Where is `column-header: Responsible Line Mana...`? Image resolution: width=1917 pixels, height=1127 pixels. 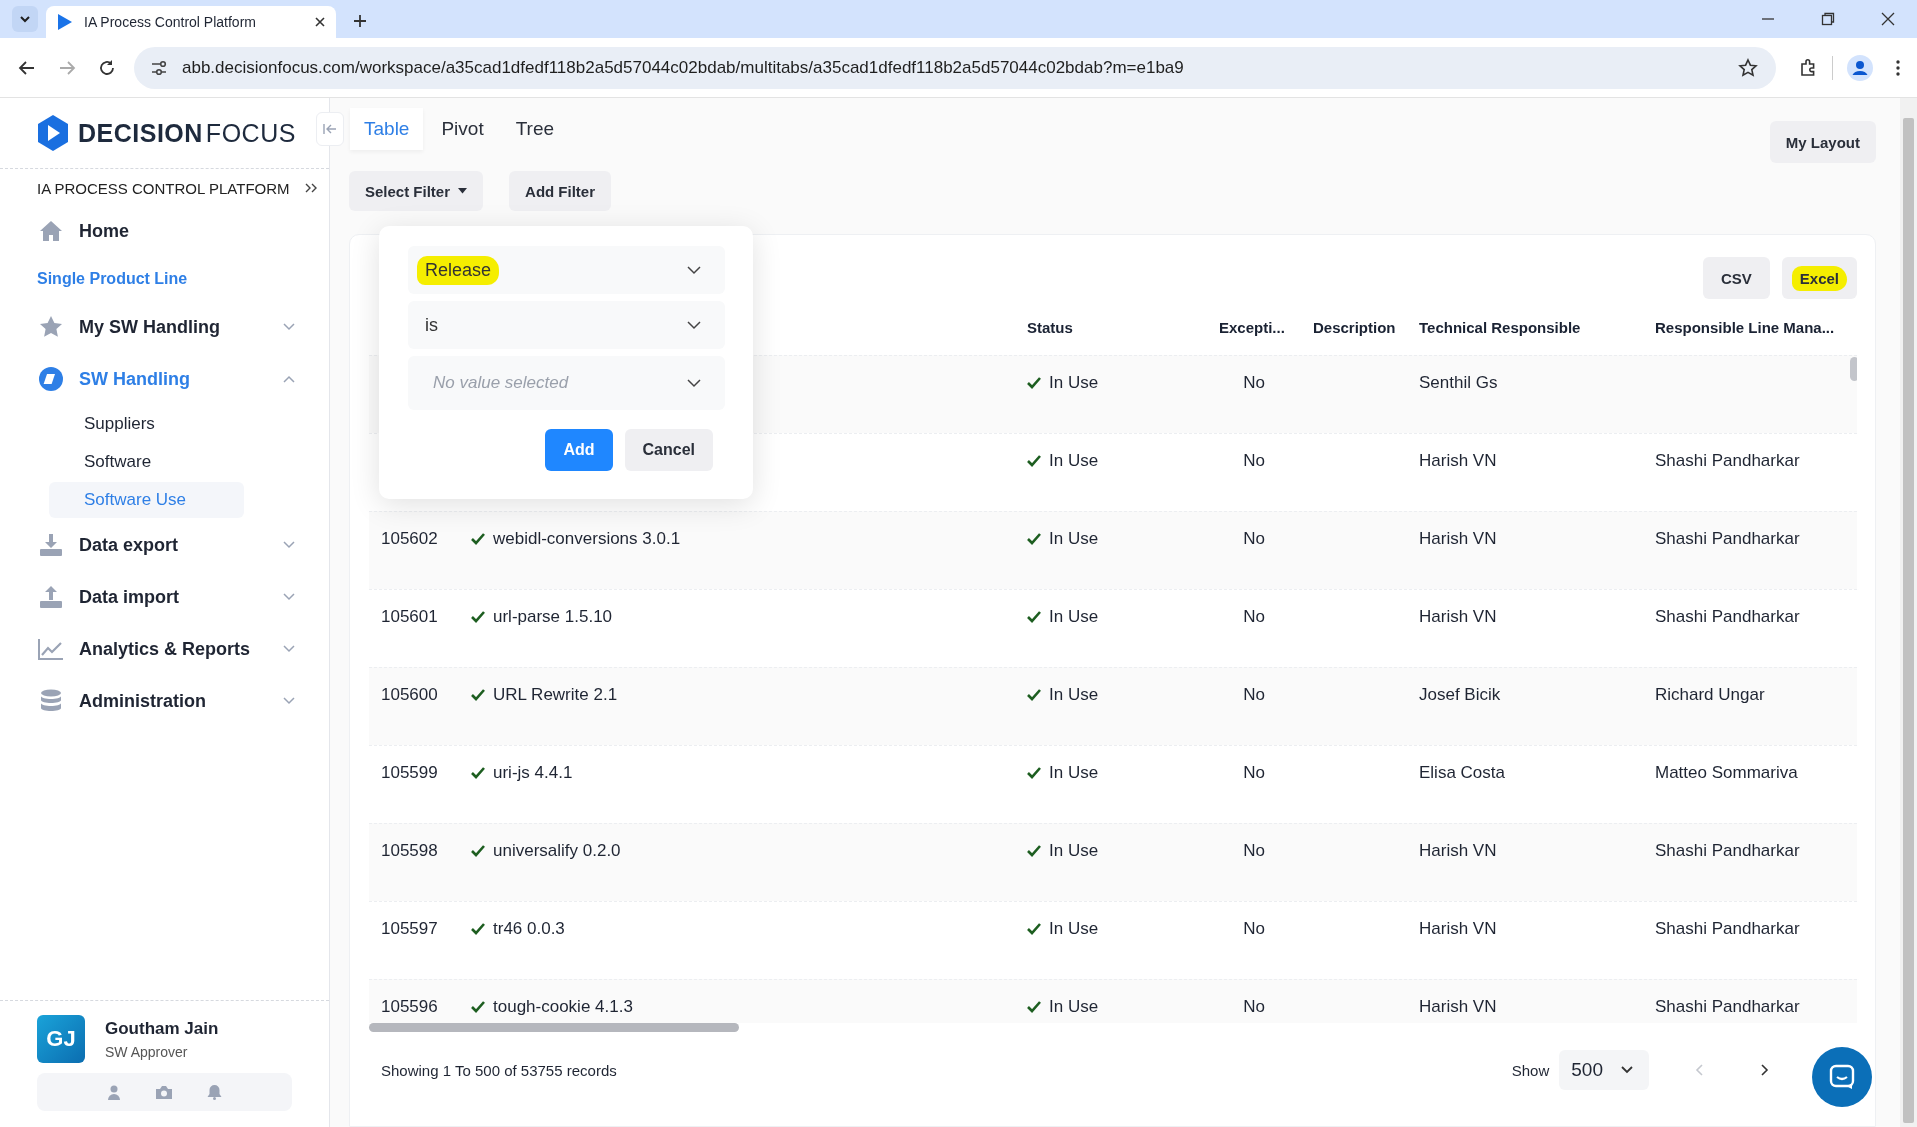
column-header: Responsible Line Mana... is located at coordinates (1743, 327).